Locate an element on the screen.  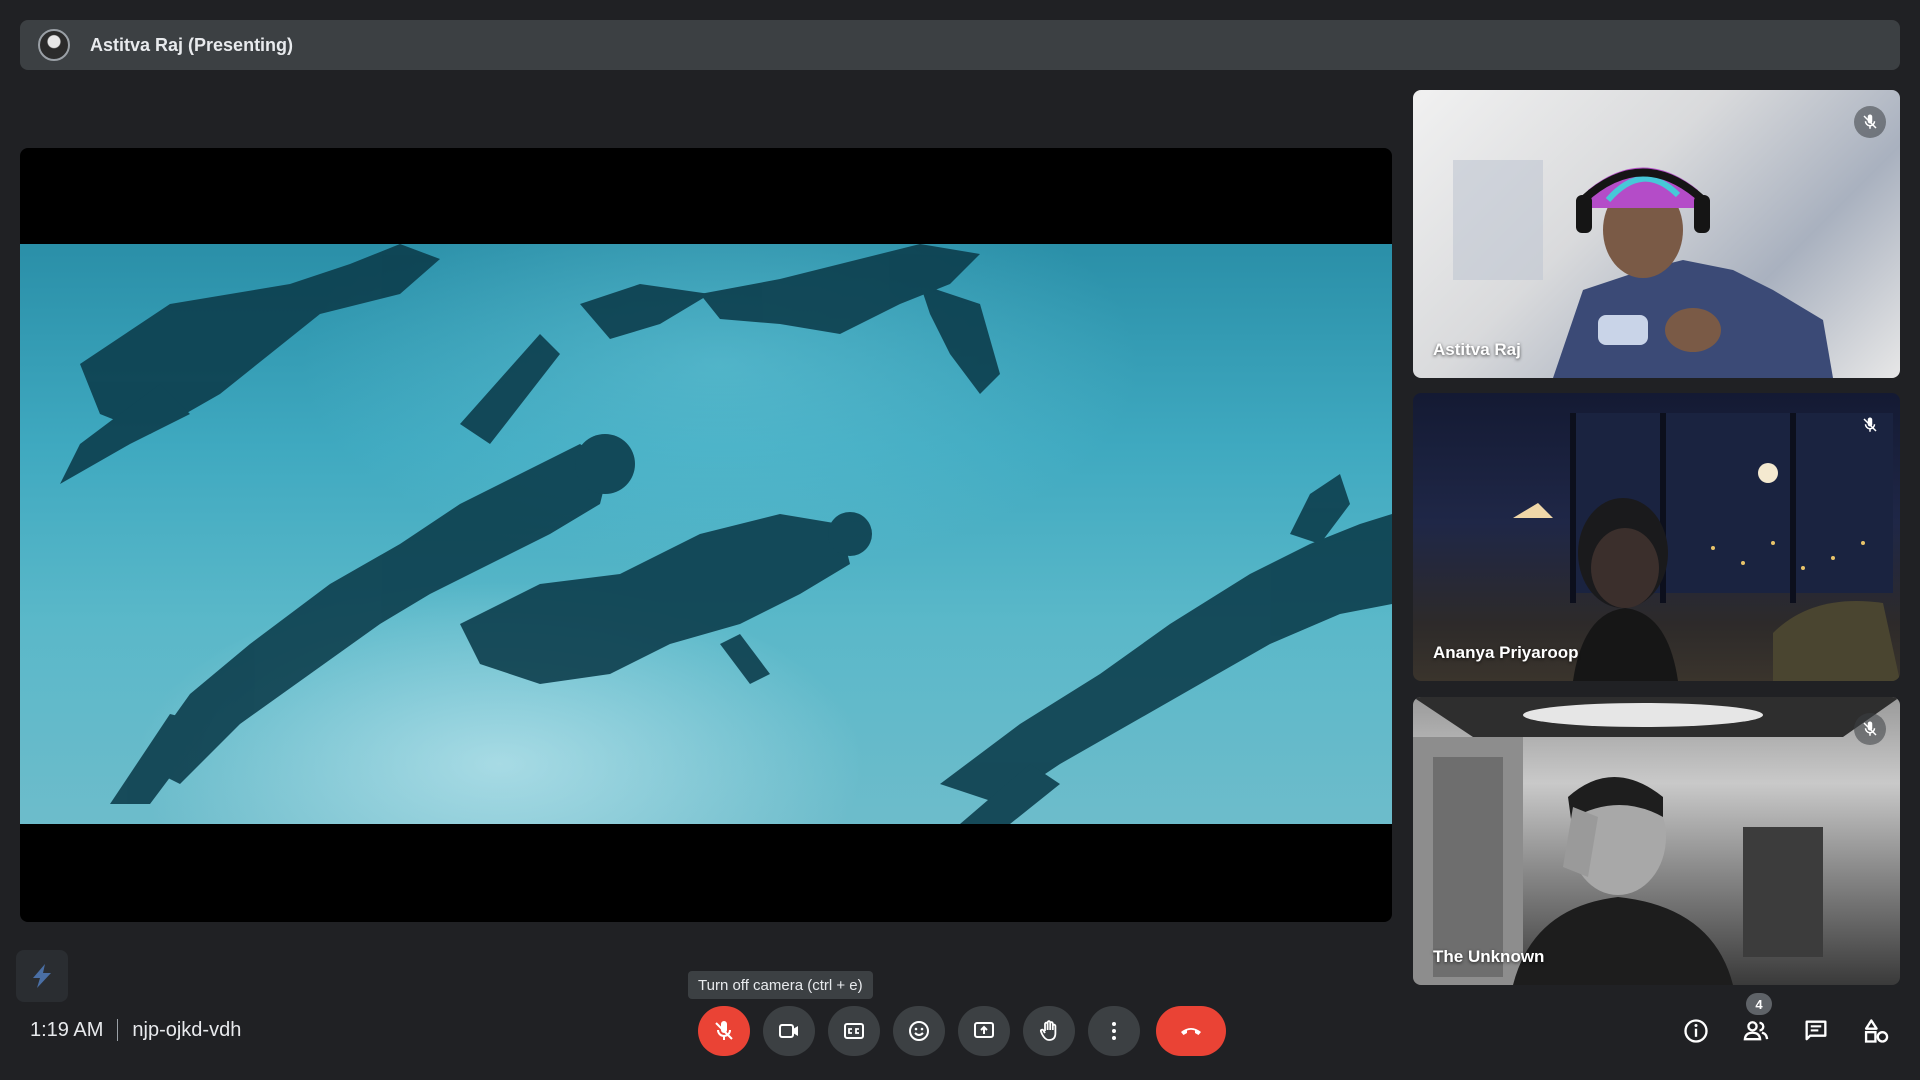
participant-name: Ananya Priyaroop is located at coordinates (1506, 652).